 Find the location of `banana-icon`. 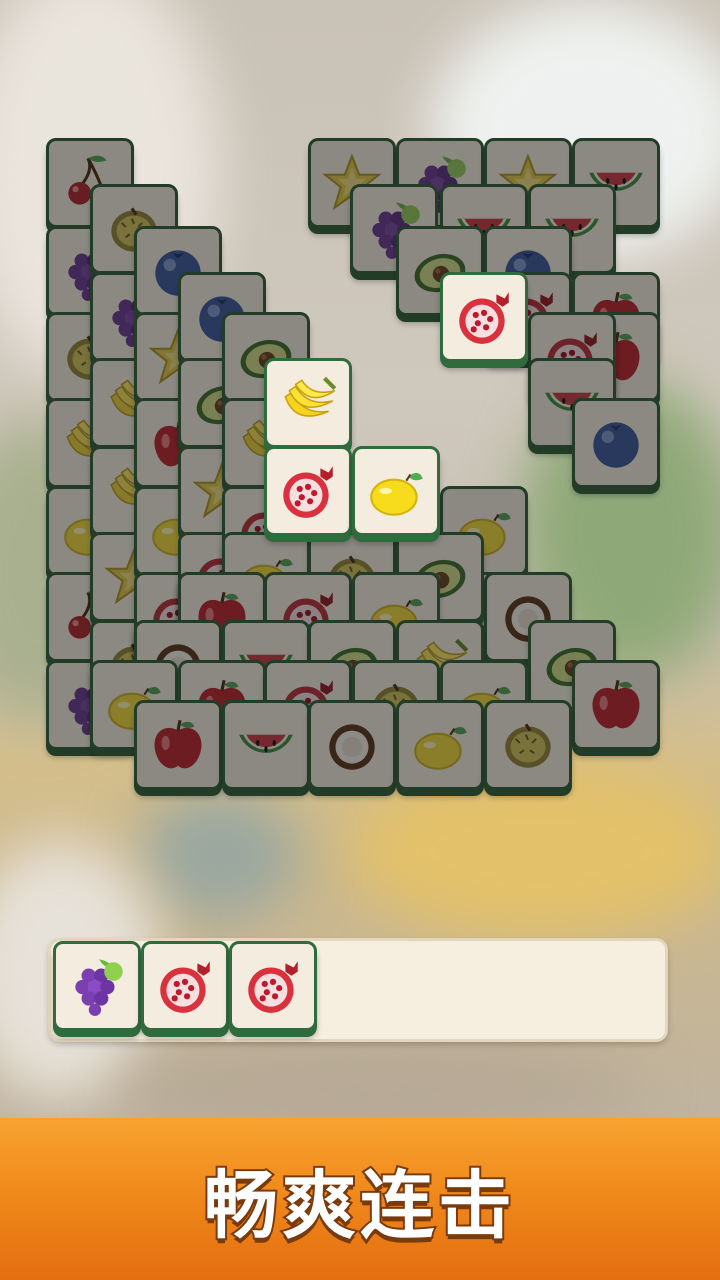

banana-icon is located at coordinates (308, 403).